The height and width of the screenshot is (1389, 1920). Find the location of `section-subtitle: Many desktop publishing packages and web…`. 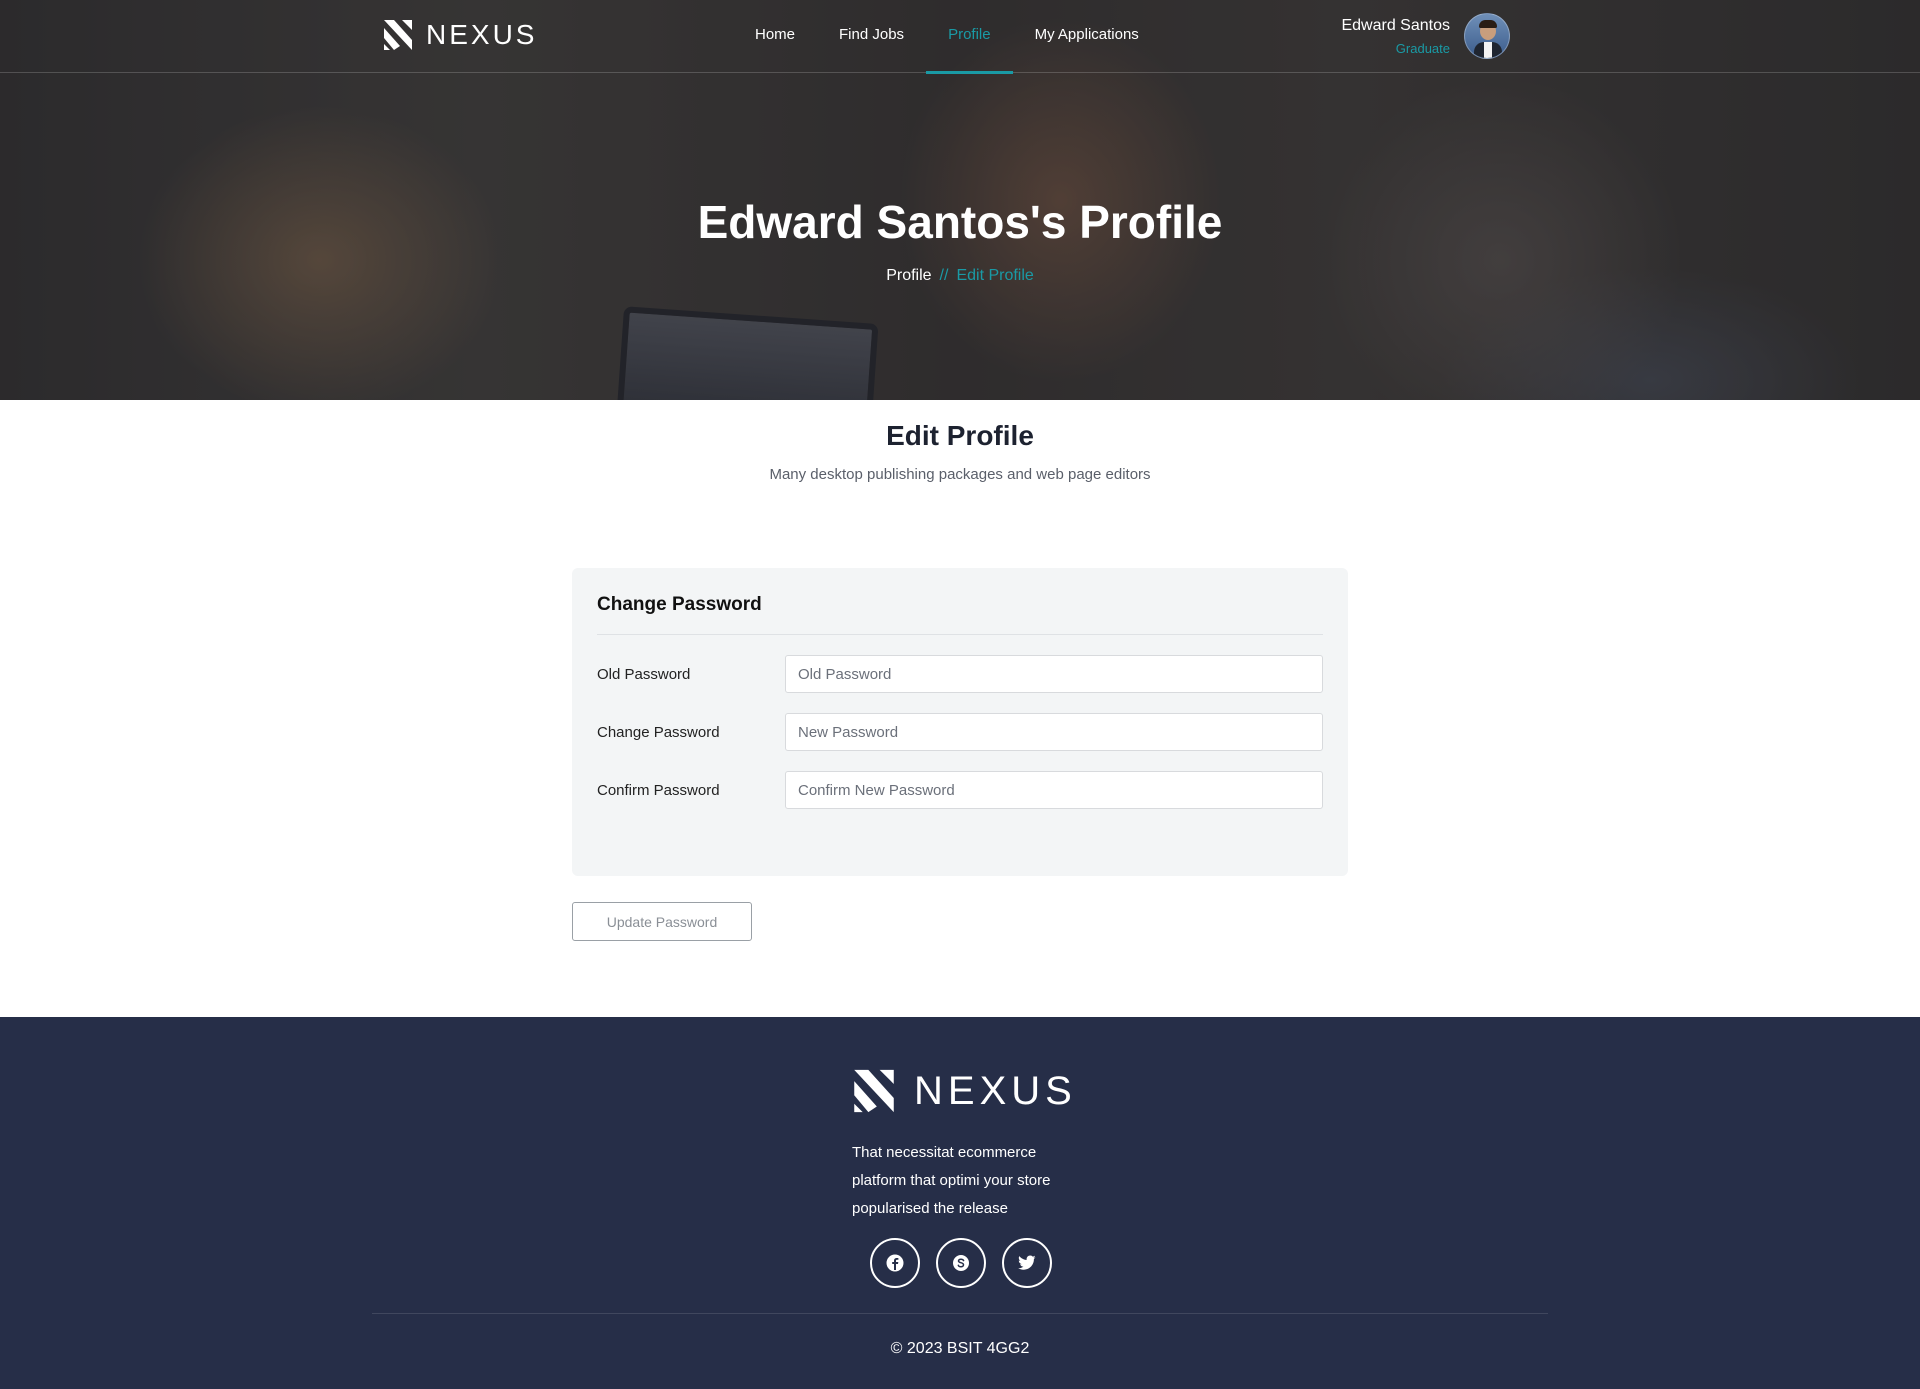

section-subtitle: Many desktop publishing packages and web… is located at coordinates (960, 474).